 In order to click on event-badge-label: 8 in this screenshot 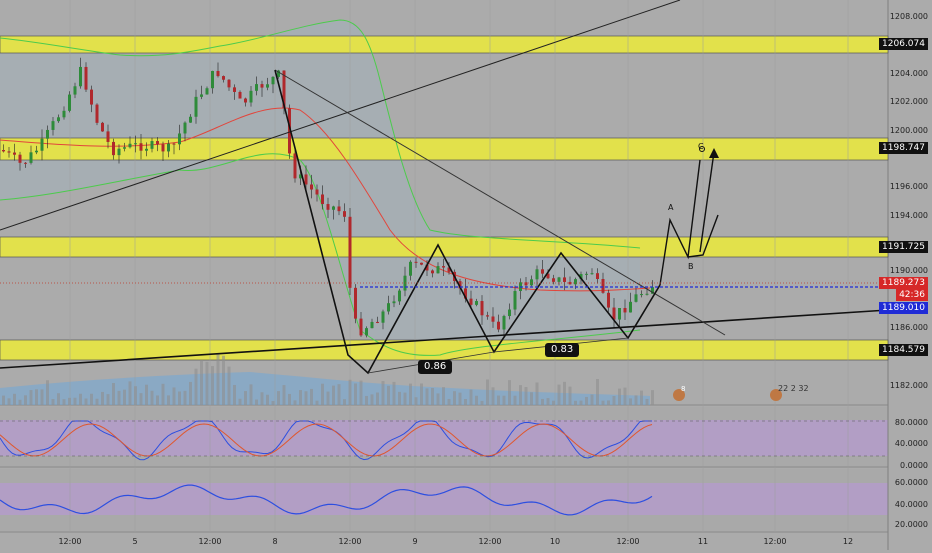, I will do `click(683, 389)`.